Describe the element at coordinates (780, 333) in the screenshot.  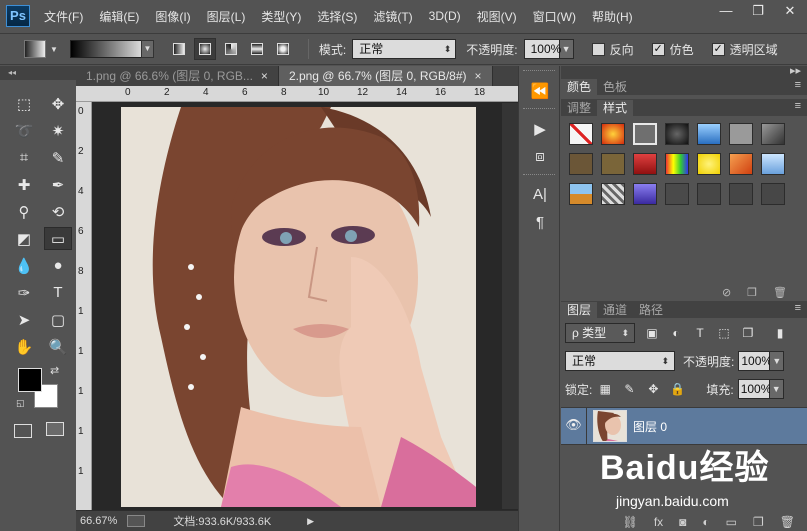
I see `filter-toggle: ▮` at that location.